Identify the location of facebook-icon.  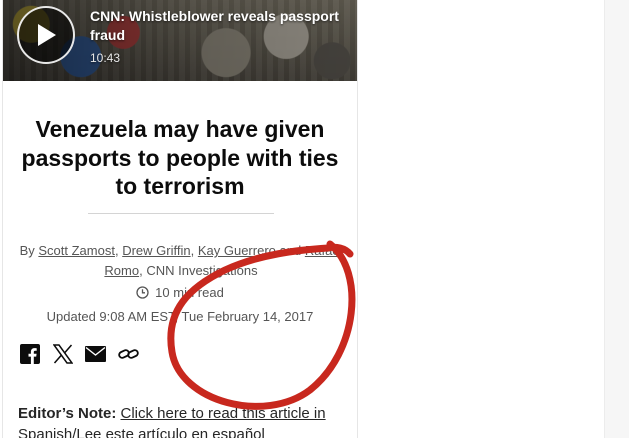
(29, 353).